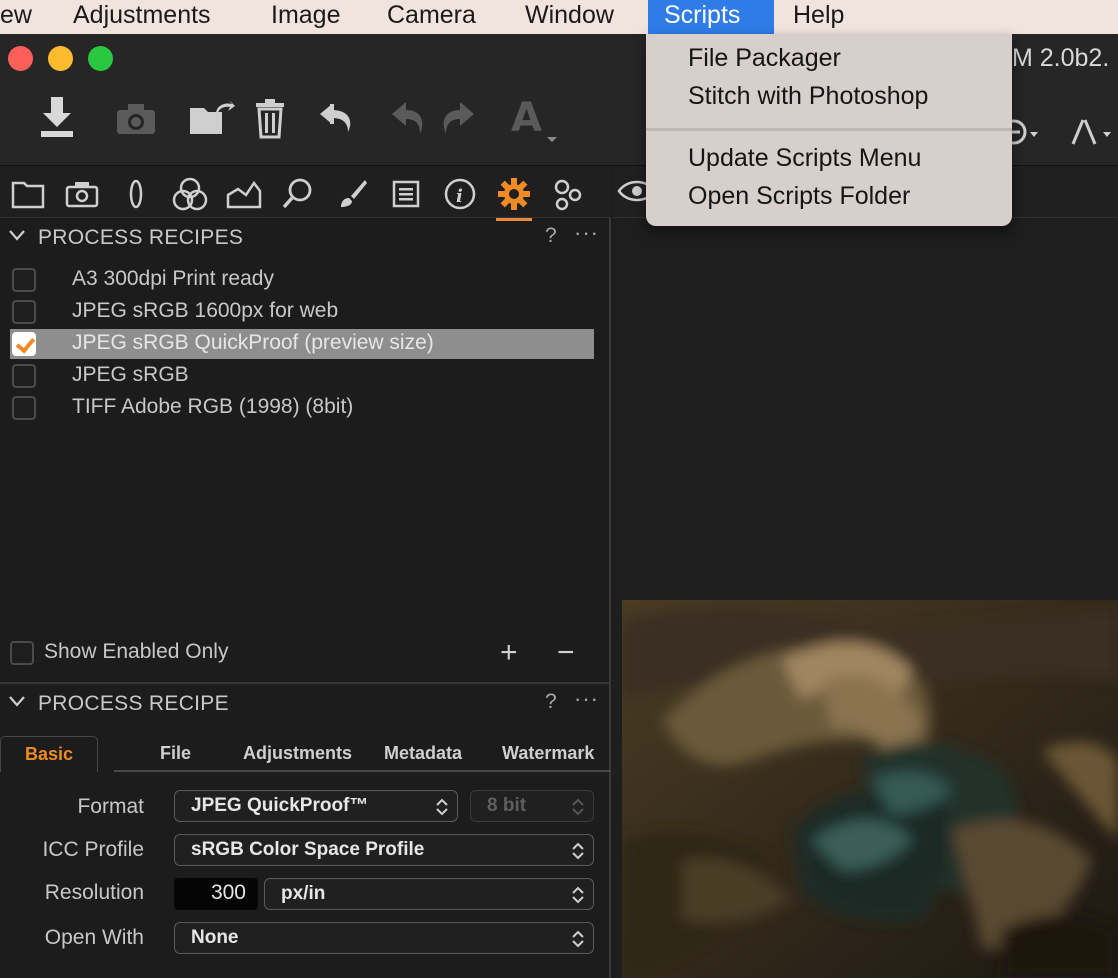 The image size is (1118, 978). What do you see at coordinates (57, 118) in the screenshot?
I see `import-icon` at bounding box center [57, 118].